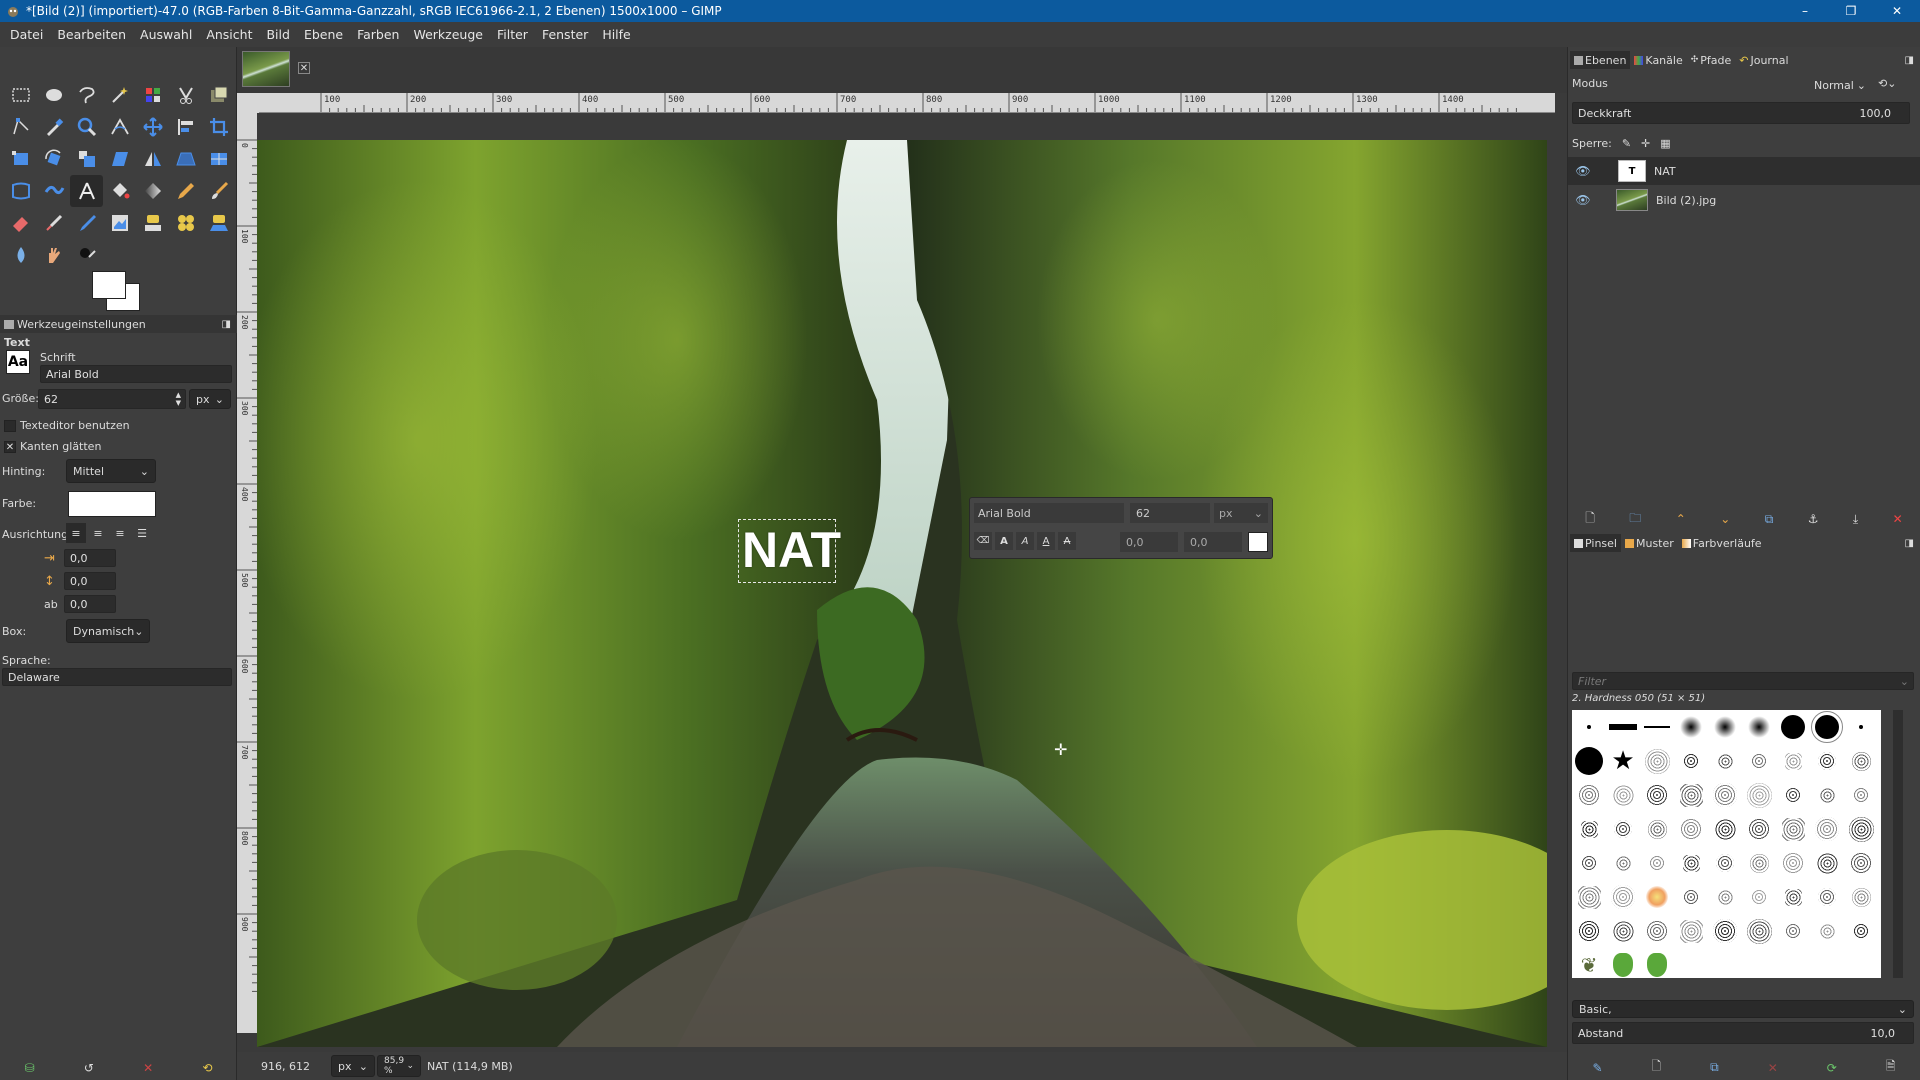  What do you see at coordinates (1711, 60) in the screenshot?
I see `tab-pfade: ✣ Pfade` at bounding box center [1711, 60].